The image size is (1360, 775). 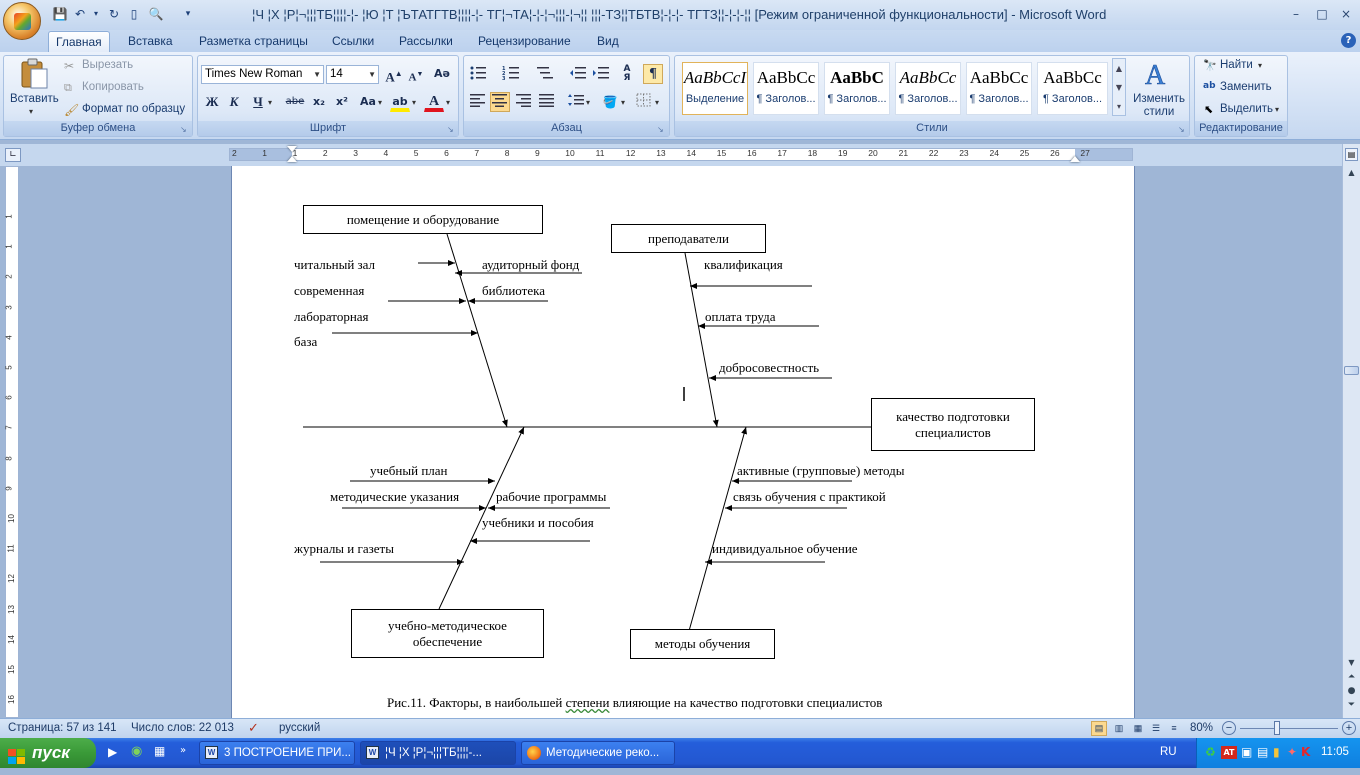 I want to click on scroll-thumb, so click(x=1351, y=370).